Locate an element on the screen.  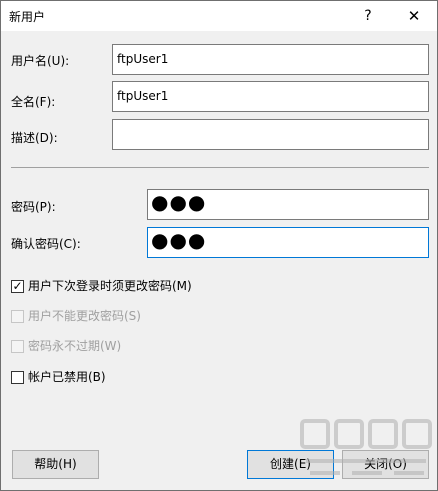
username-label: 用户名(U): is located at coordinates (40, 61).